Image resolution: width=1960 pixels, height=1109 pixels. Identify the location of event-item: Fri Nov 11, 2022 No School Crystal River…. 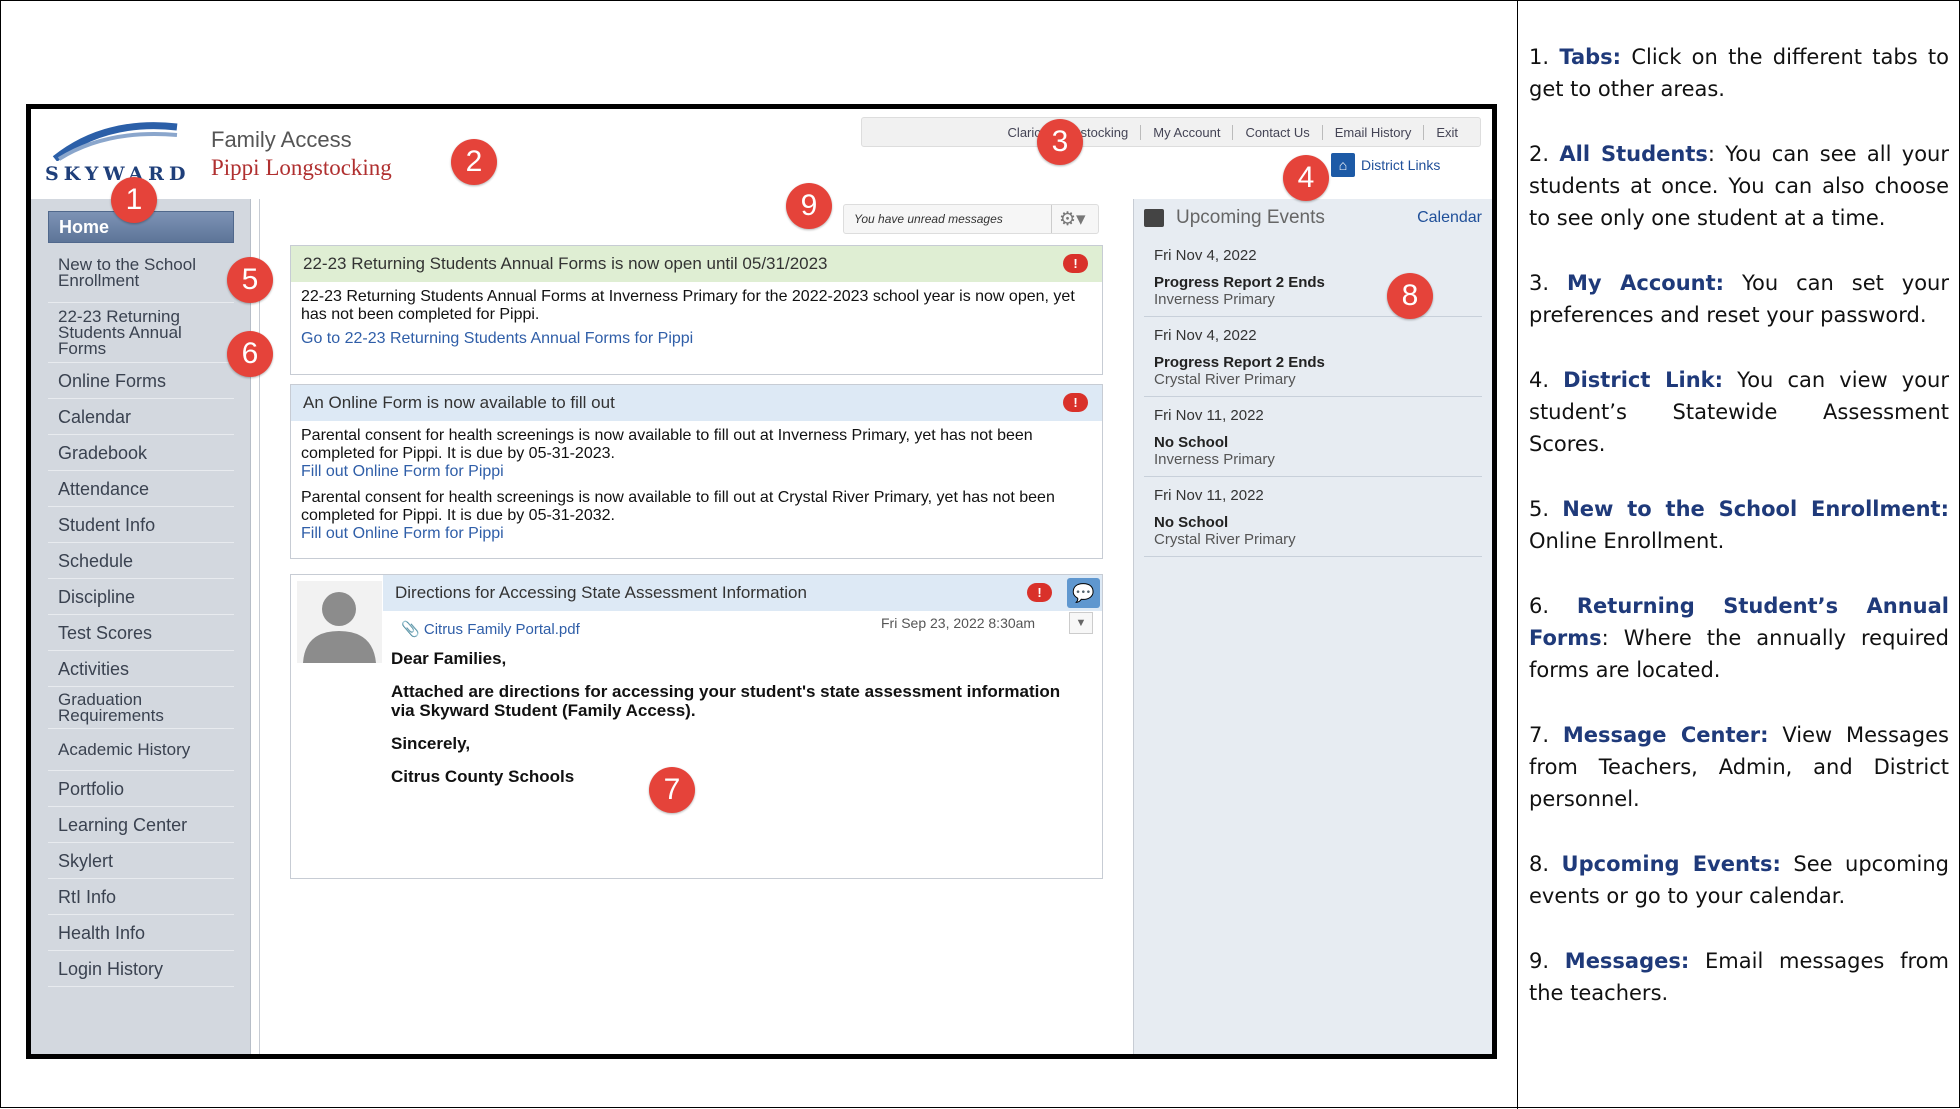
(1313, 517).